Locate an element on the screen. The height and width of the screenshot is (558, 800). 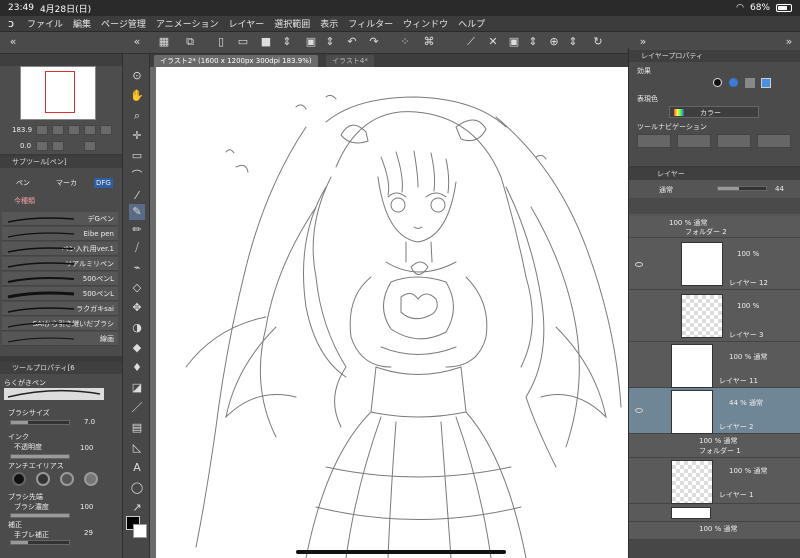
lasso-tool-icon: ⌒ is located at coordinates (137, 176).